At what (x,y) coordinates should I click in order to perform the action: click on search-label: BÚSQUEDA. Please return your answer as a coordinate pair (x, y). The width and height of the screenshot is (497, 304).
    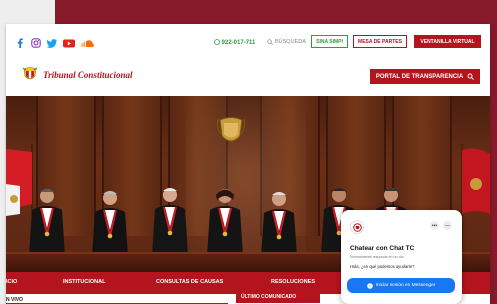
    Looking at the image, I should click on (290, 42).